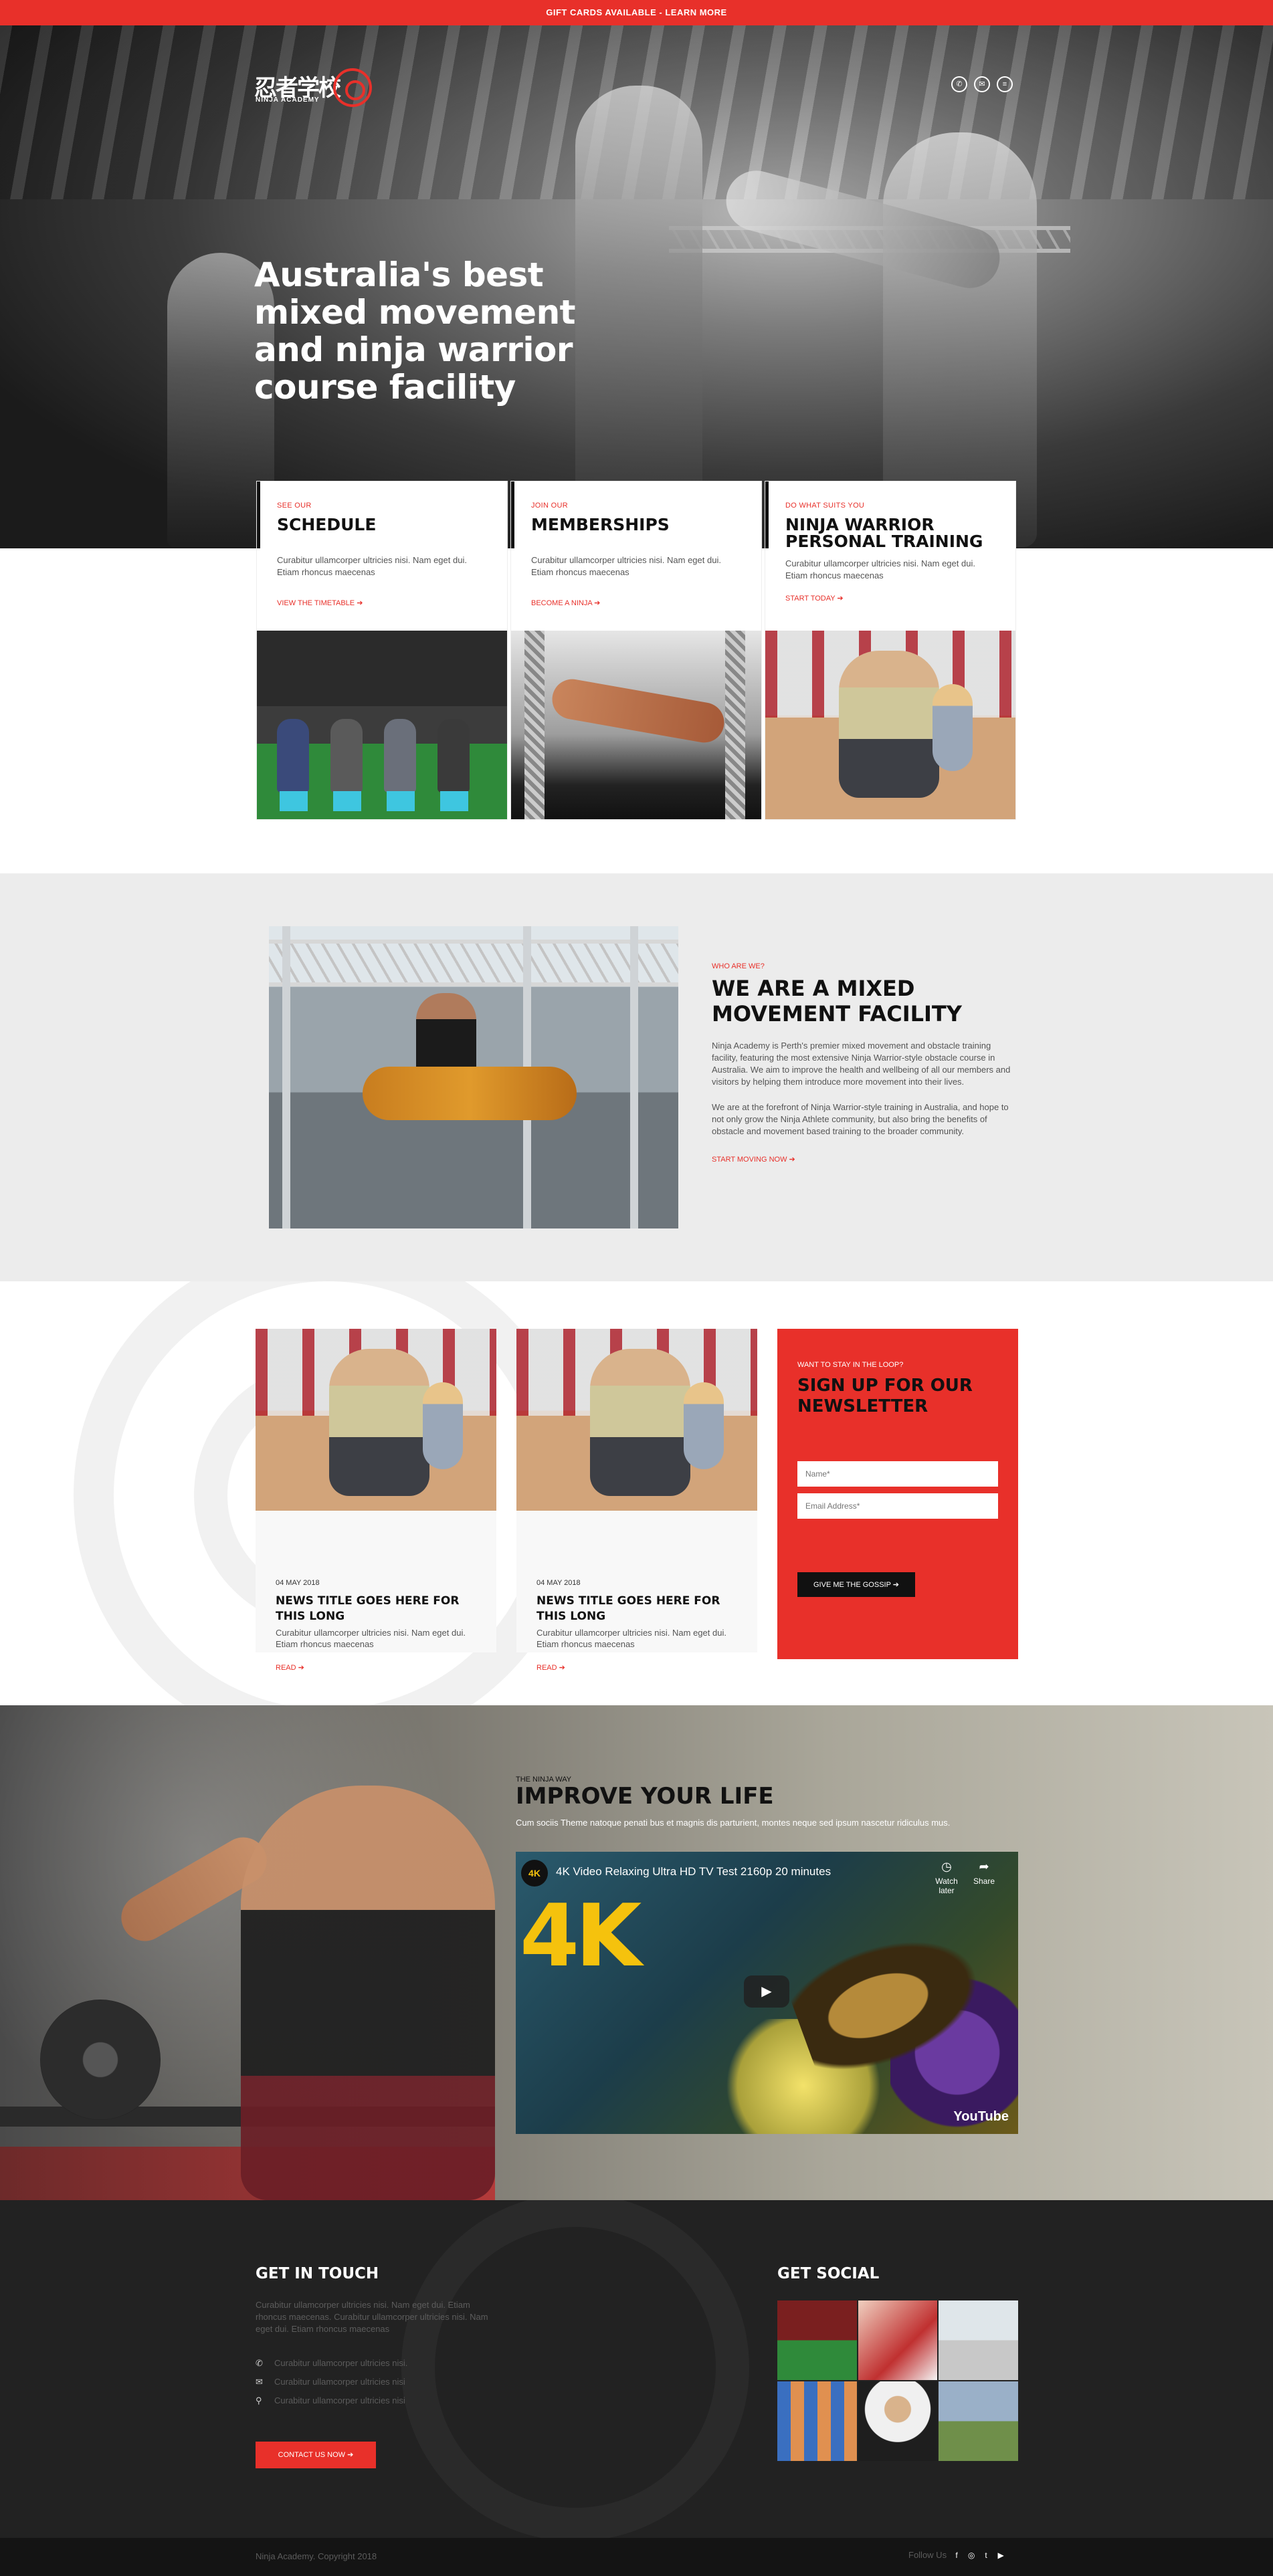  Describe the element at coordinates (100, 2060) in the screenshot. I see `weight-plate` at that location.